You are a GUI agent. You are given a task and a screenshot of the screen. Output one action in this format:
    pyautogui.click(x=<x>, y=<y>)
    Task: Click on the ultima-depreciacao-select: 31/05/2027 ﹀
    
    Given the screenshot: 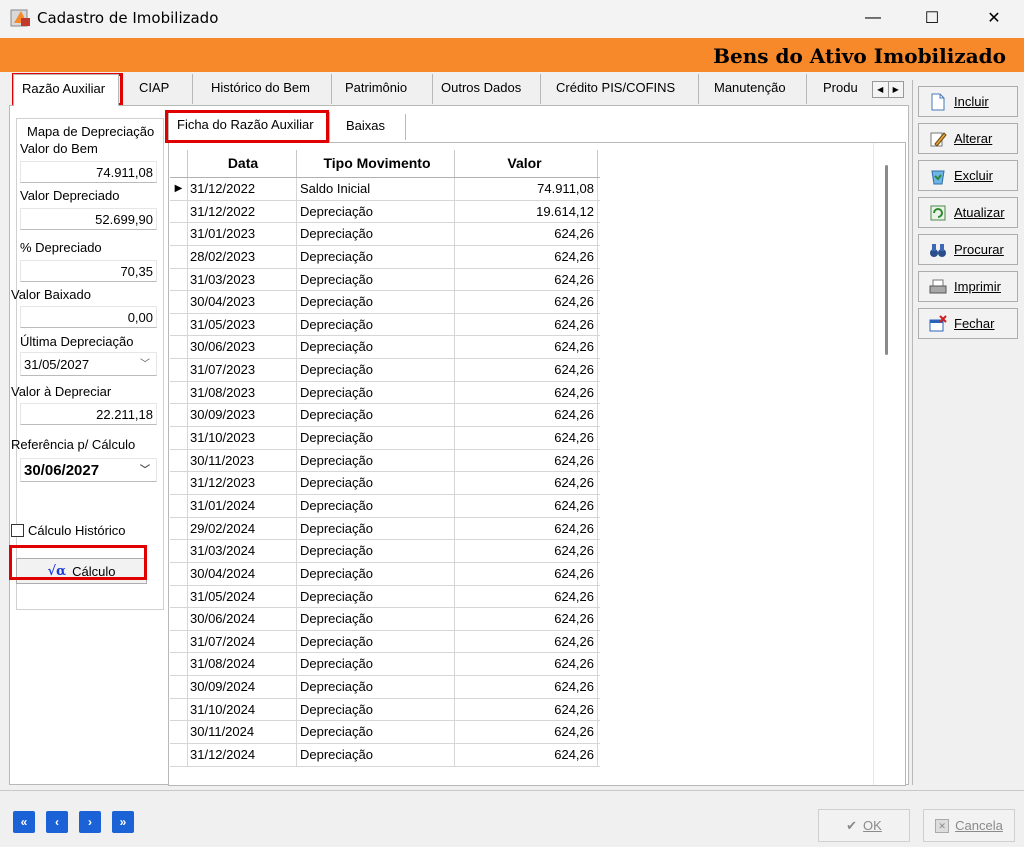 What is the action you would take?
    pyautogui.click(x=88, y=364)
    